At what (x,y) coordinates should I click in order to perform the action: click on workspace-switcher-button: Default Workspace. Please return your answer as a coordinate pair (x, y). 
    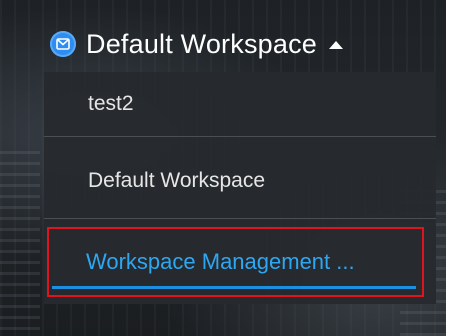
    Looking at the image, I should click on (197, 44).